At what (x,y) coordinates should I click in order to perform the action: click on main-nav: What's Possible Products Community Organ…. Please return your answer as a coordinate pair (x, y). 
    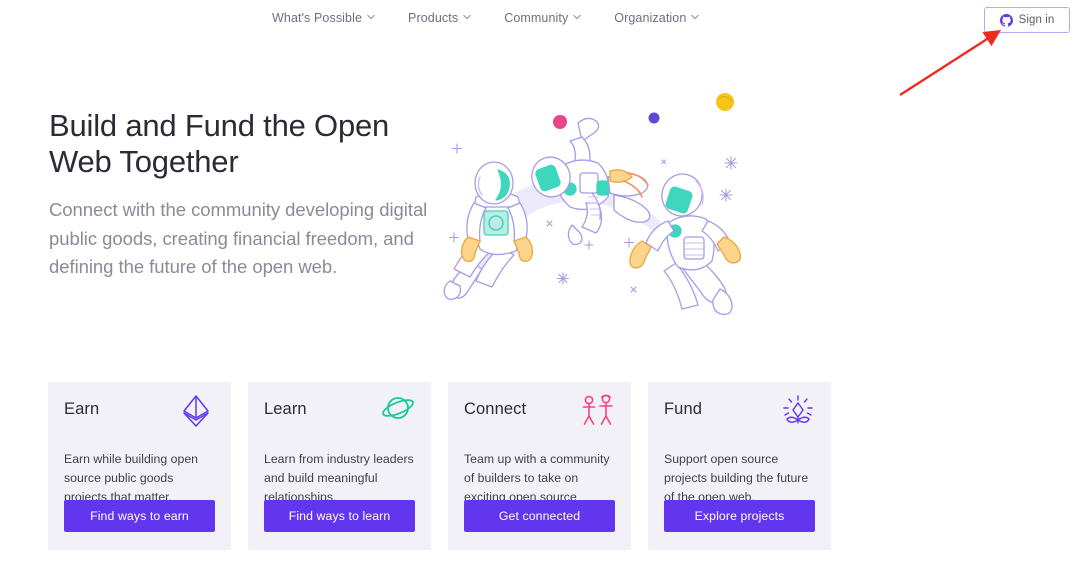
    Looking at the image, I should click on (486, 18).